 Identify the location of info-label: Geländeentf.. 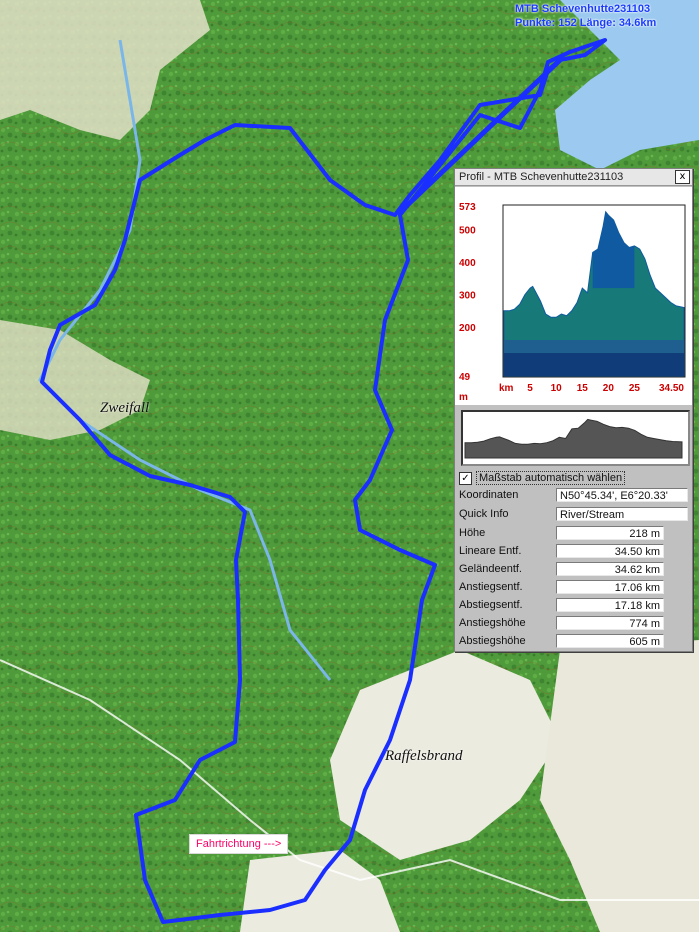
(490, 569).